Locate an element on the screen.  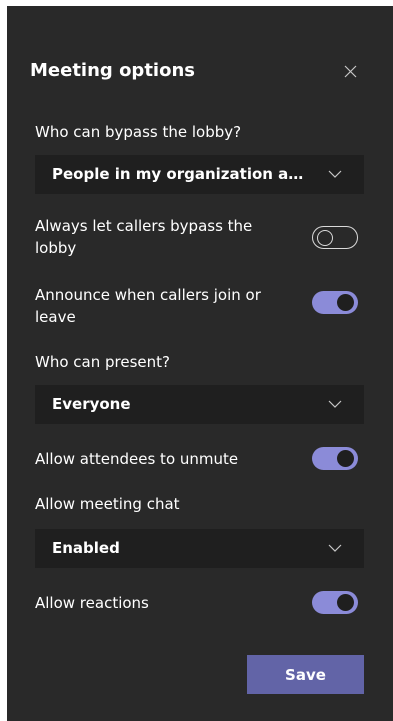
unmute-label: Allow attendees to unmute is located at coordinates (137, 459).